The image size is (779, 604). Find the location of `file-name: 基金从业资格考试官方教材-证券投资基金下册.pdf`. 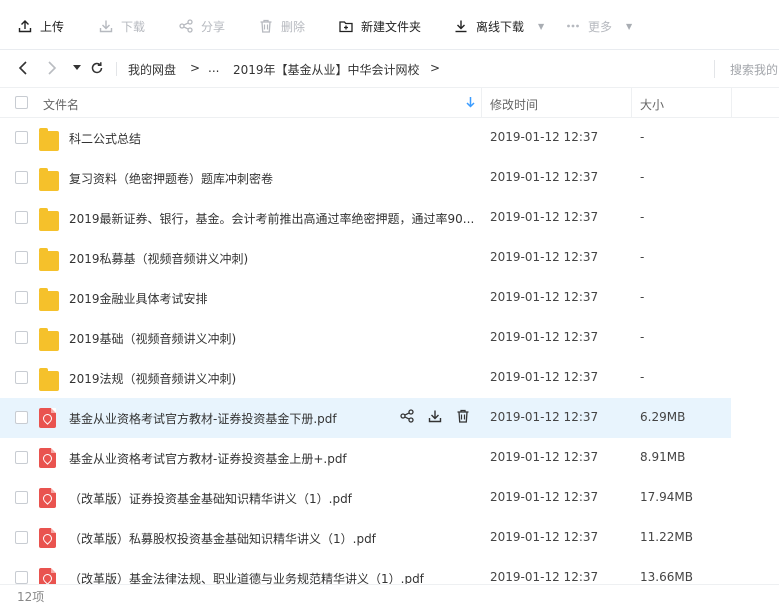

file-name: 基金从业资格考试官方教材-证券投资基金下册.pdf is located at coordinates (203, 418).